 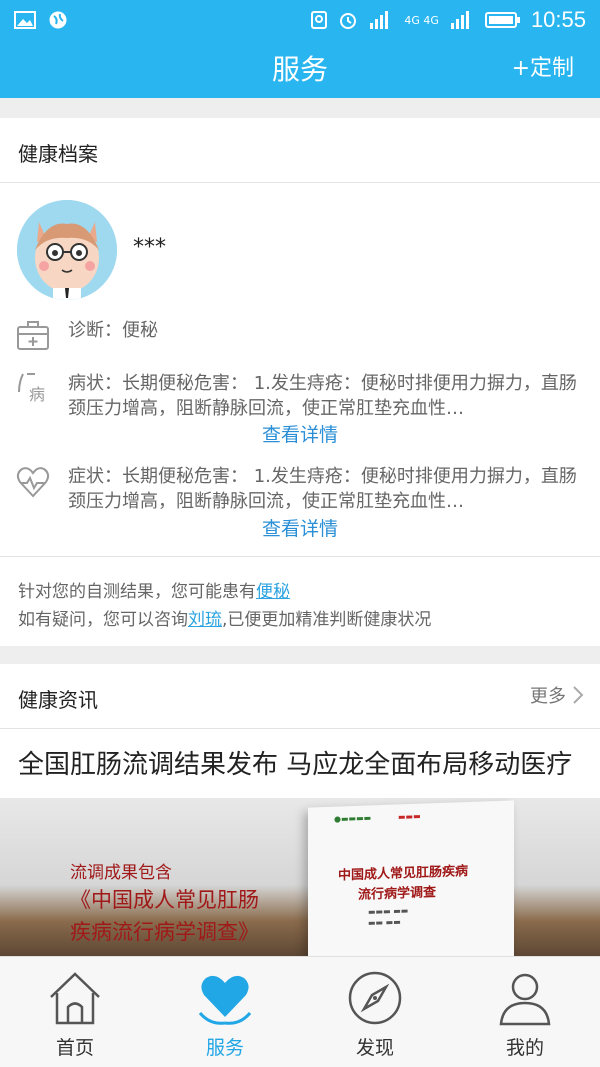 What do you see at coordinates (328, 330) in the screenshot?
I see `diagnosis-row: 诊断：便秘` at bounding box center [328, 330].